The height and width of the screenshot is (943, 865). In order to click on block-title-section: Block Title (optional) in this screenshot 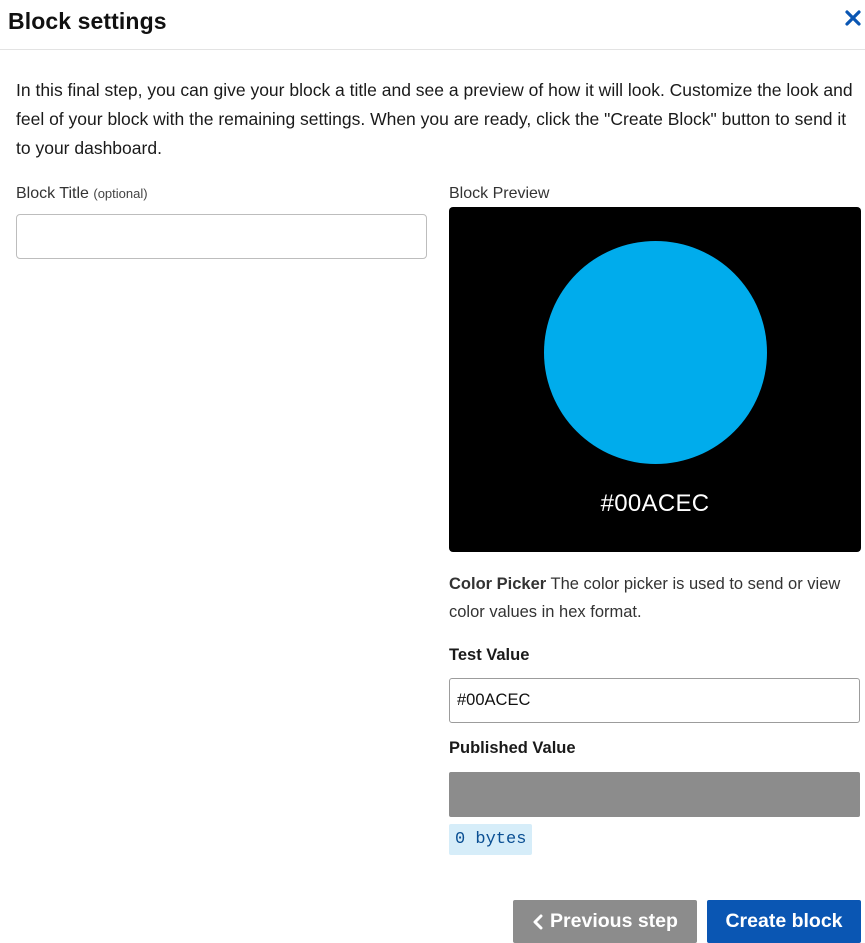, I will do `click(222, 221)`.